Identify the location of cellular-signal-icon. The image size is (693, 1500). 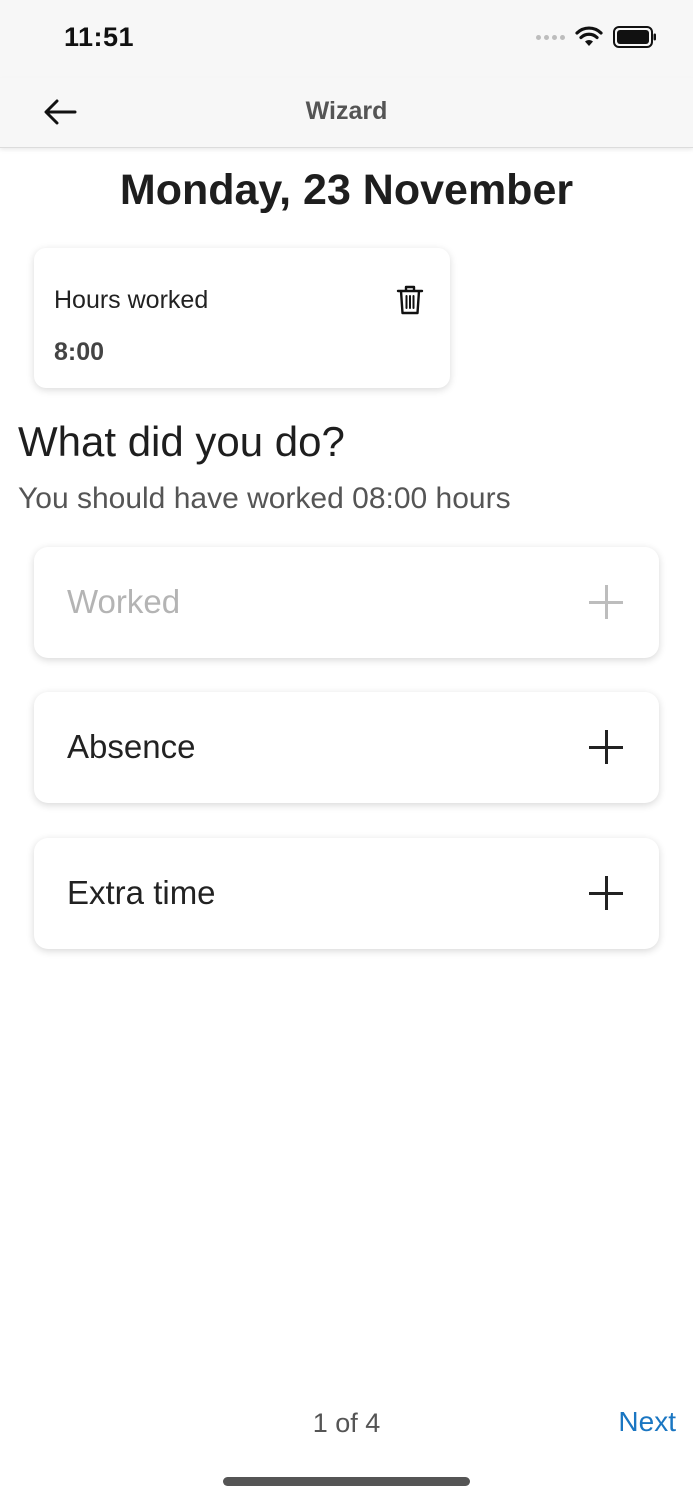
(550, 37).